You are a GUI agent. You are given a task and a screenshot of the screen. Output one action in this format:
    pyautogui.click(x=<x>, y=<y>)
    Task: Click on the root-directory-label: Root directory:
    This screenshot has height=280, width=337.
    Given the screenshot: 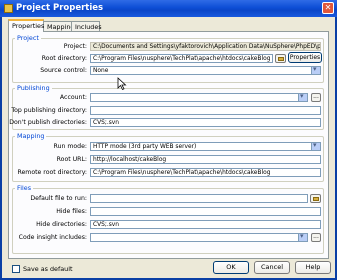 What is the action you would take?
    pyautogui.click(x=64, y=58)
    